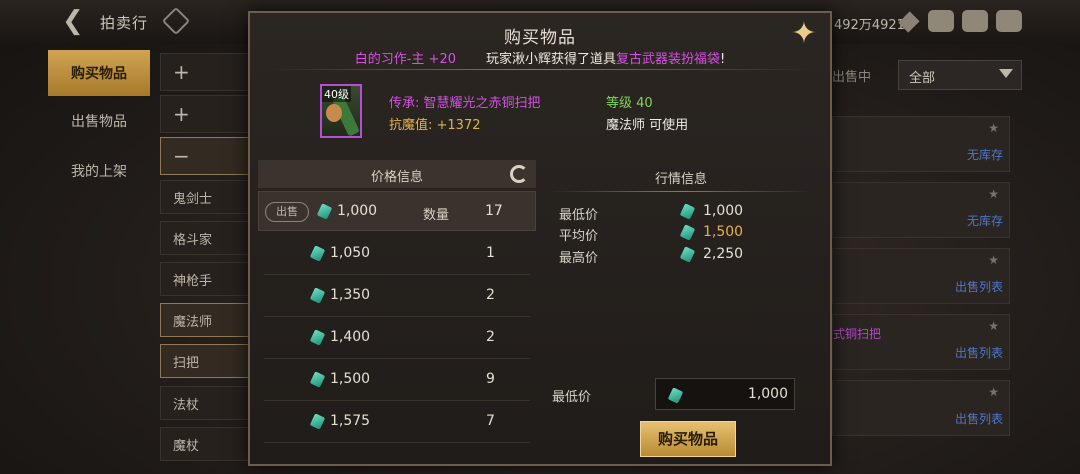 This screenshot has height=474, width=1080. Describe the element at coordinates (287, 212) in the screenshot. I see `sell-badge: 出售` at that location.